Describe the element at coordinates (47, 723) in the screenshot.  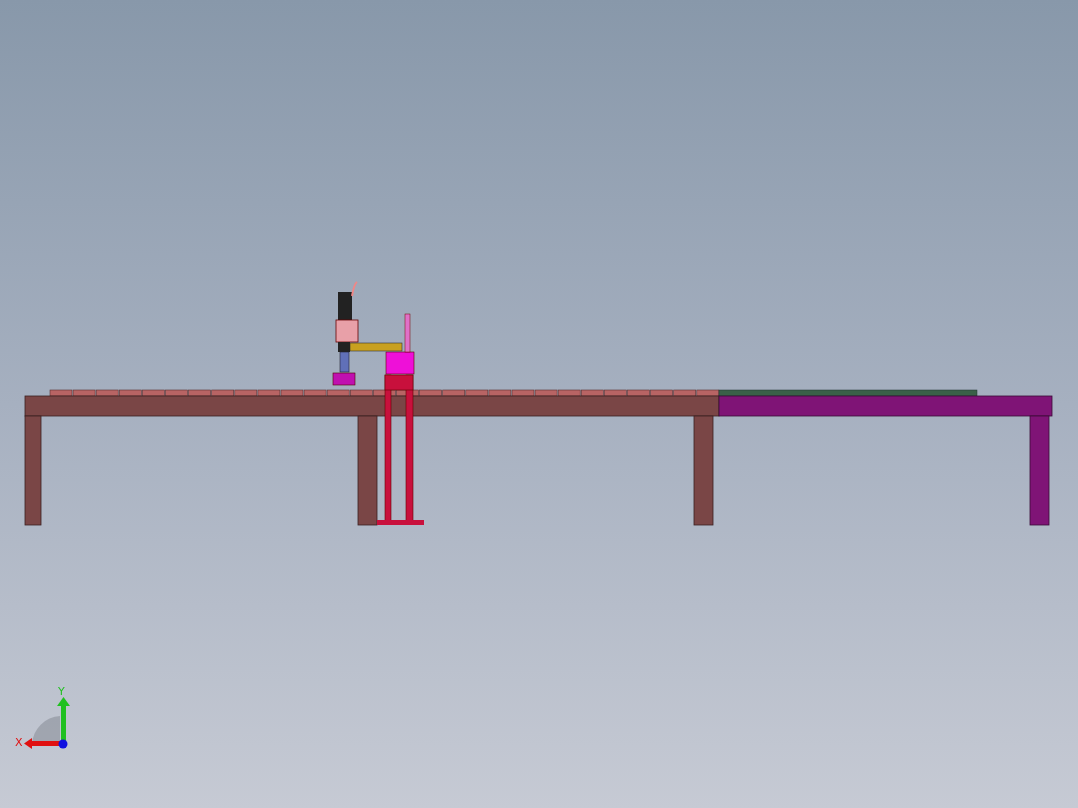
I see `axis-triad-drawing` at that location.